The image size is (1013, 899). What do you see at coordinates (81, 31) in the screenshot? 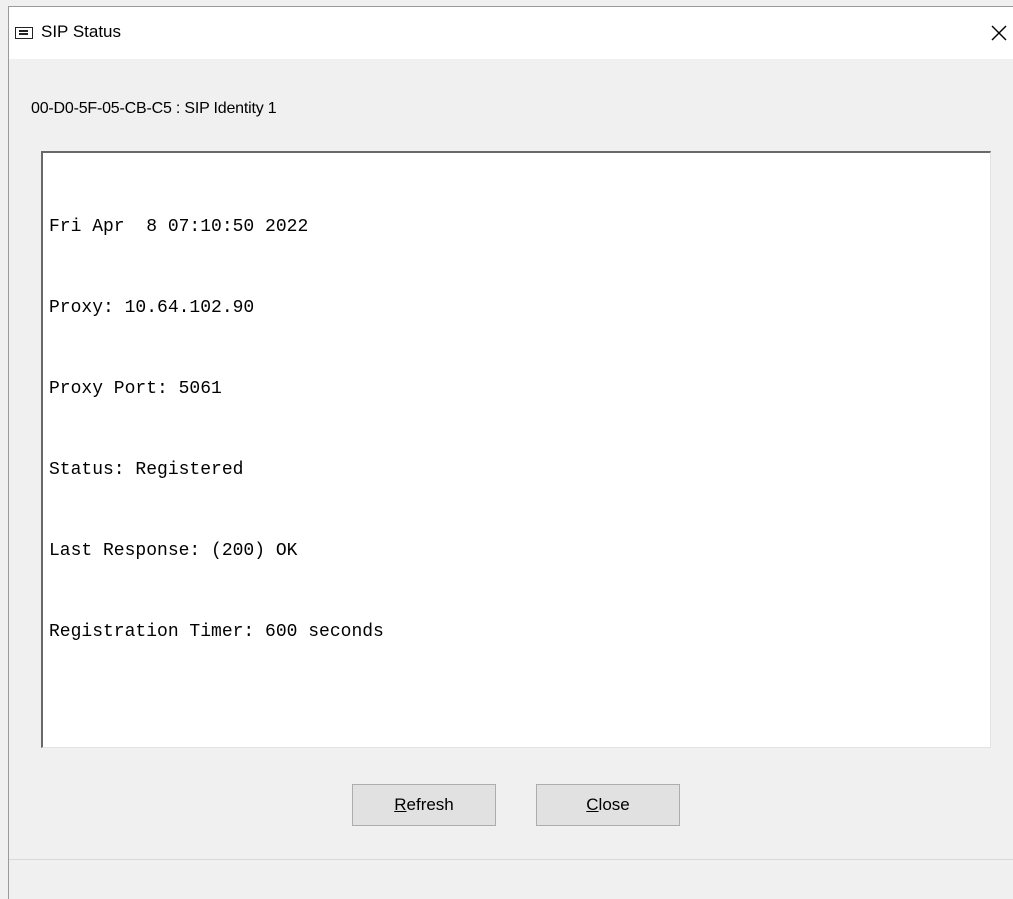
I see `window-title: SIP Status` at bounding box center [81, 31].